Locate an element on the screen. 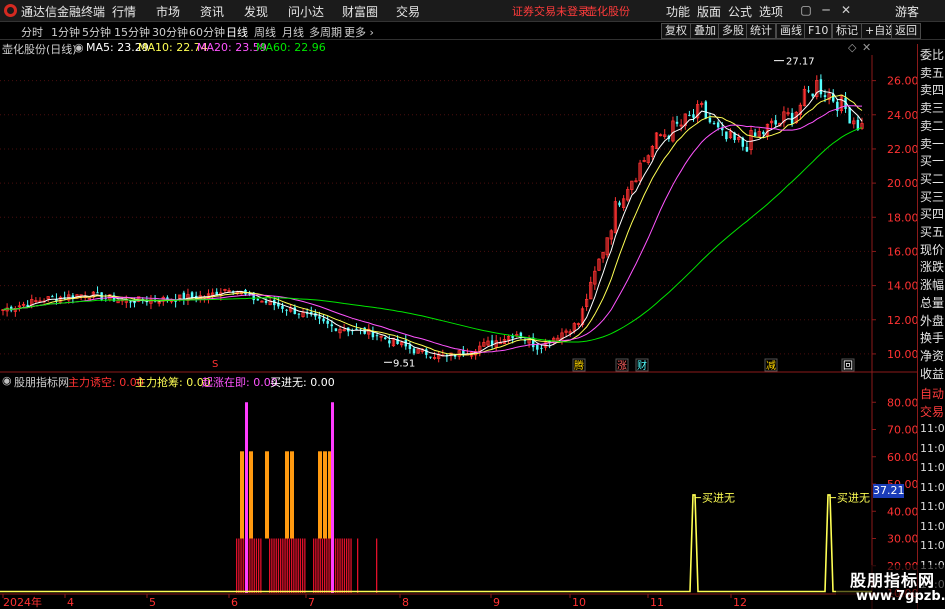  period-timeshare: 分时 is located at coordinates (32, 32).